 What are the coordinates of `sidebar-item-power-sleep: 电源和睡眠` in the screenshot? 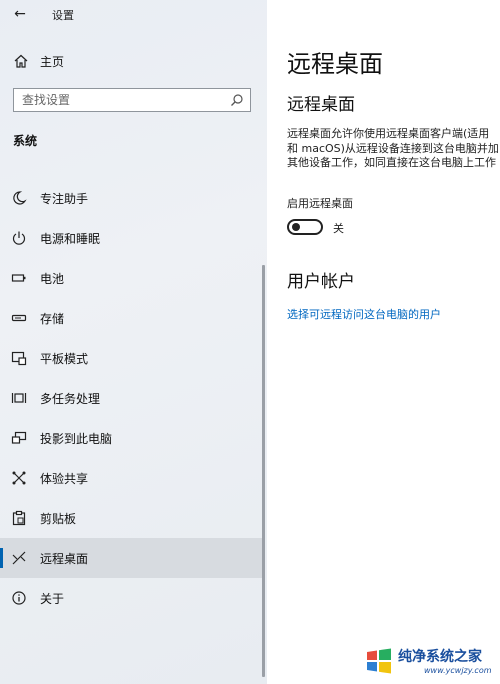 It's located at (131, 238).